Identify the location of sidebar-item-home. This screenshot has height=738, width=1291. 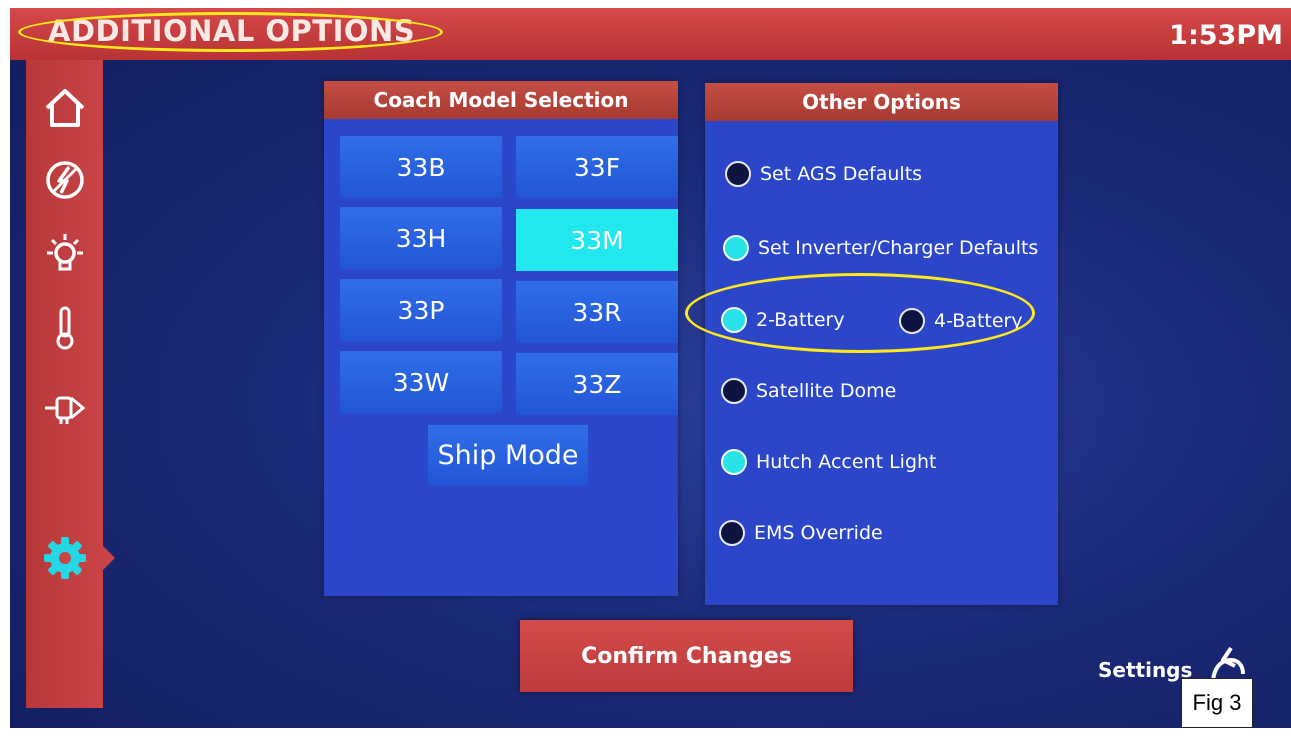
(64, 108).